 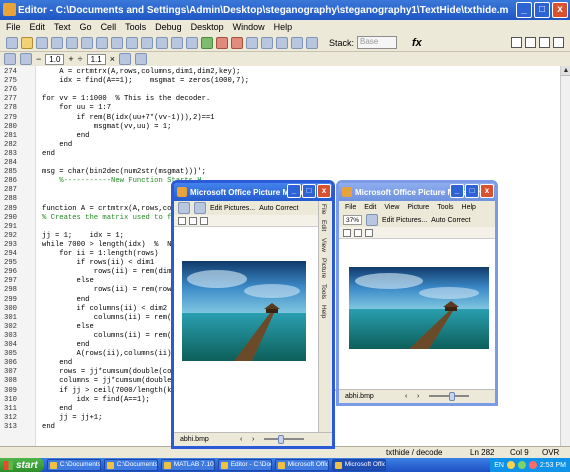 I want to click on menu-desktop: Desktop, so click(x=207, y=27).